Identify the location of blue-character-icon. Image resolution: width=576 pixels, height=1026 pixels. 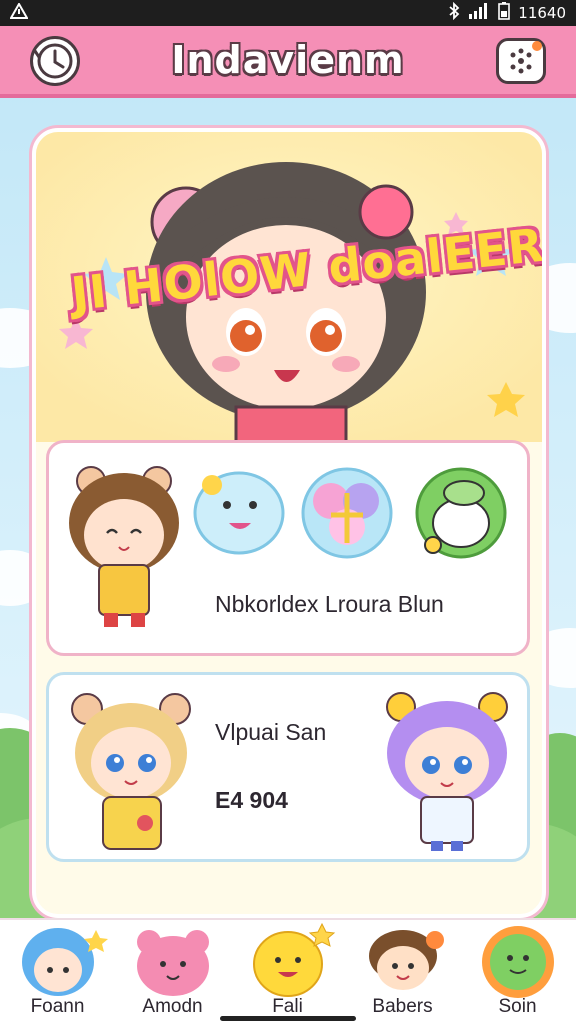
(65, 962).